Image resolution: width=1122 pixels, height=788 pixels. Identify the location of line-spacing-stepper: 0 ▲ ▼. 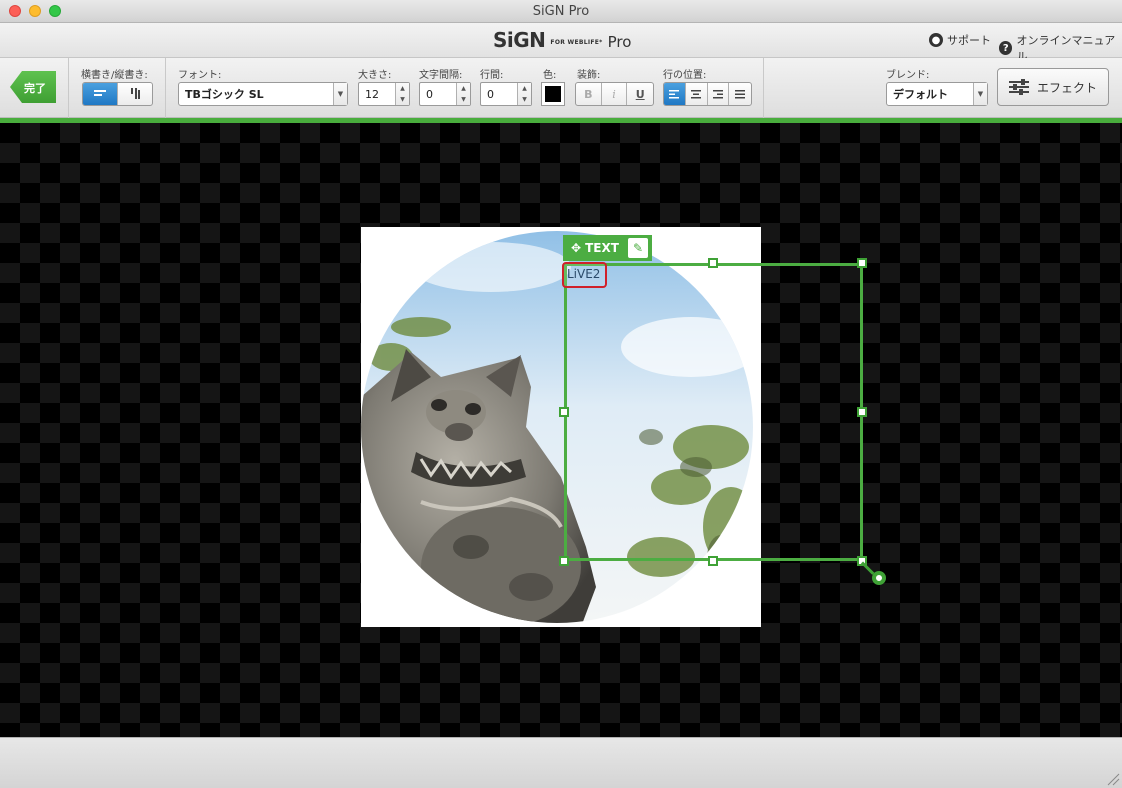
(506, 94).